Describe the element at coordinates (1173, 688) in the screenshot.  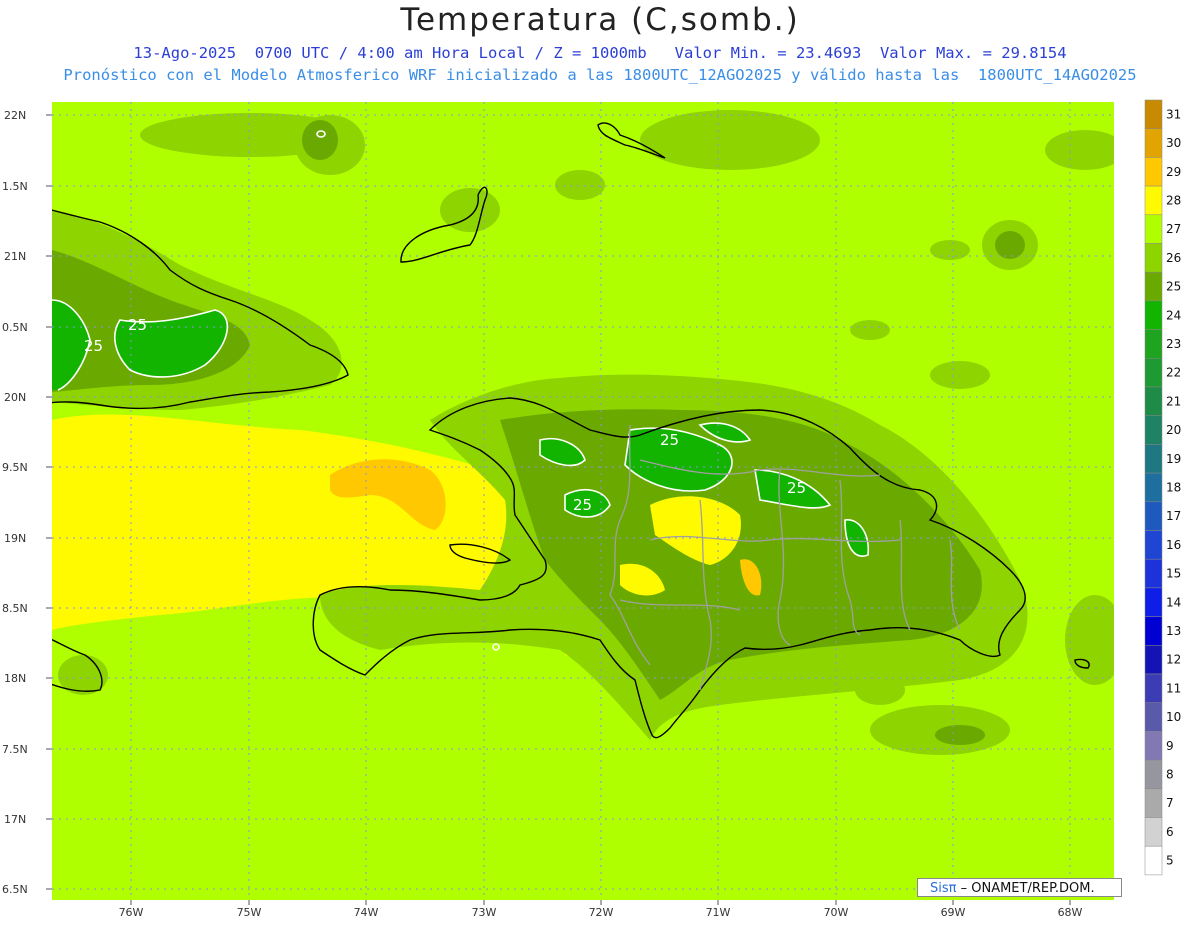
I see `legend-label: 11` at that location.